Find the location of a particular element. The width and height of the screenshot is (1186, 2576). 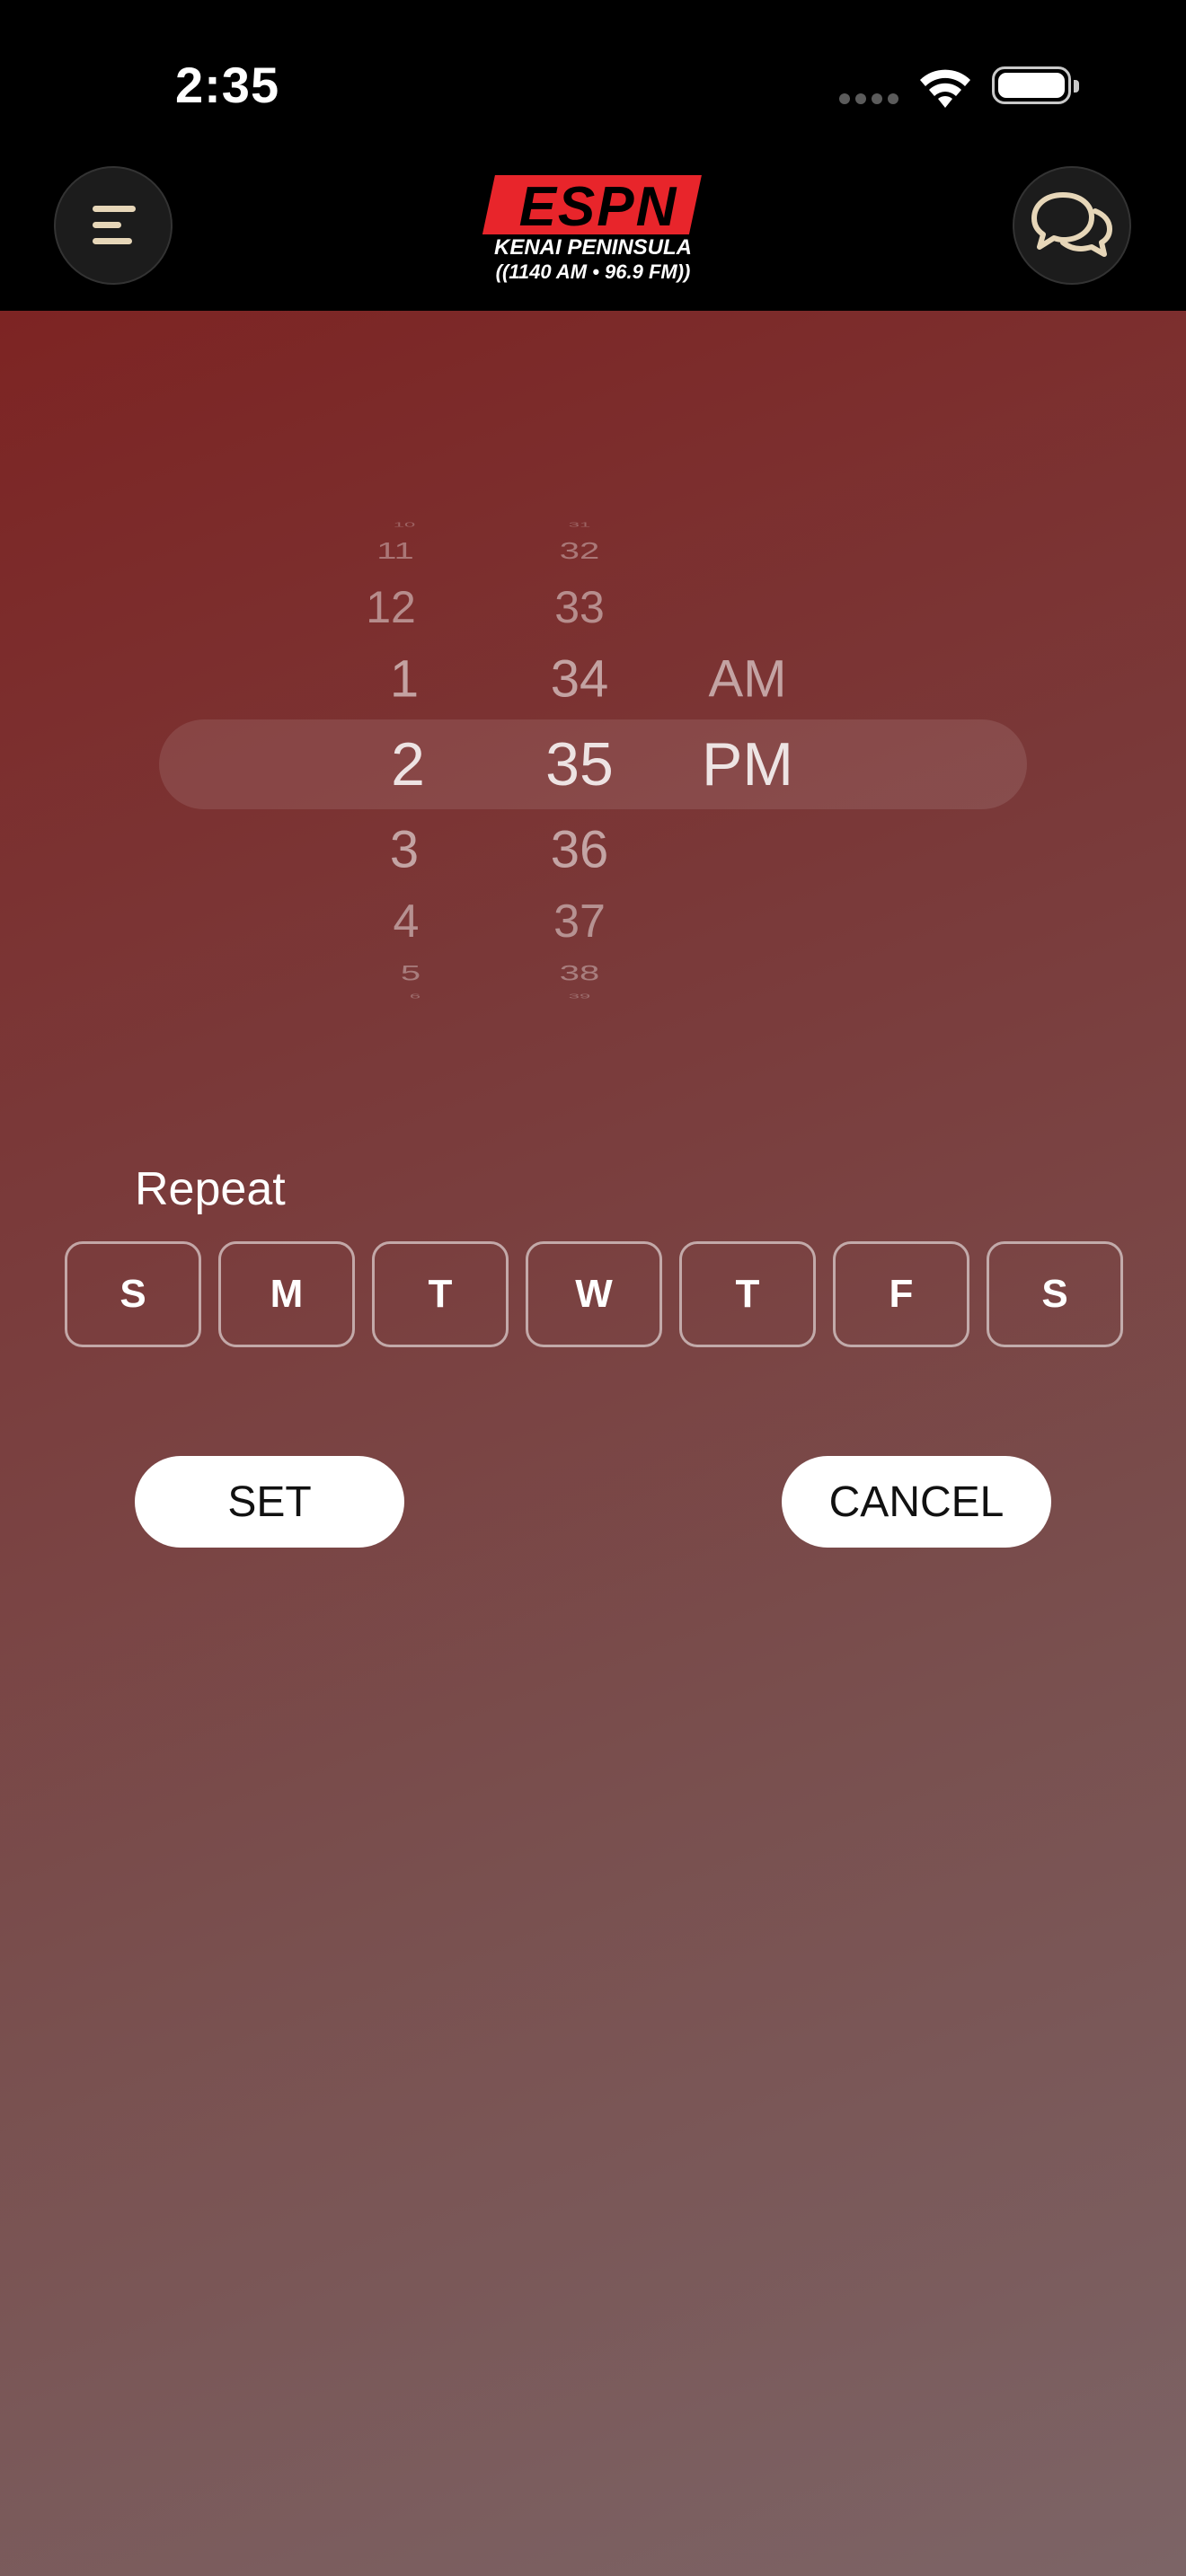

set-button: SET is located at coordinates (269, 1502).